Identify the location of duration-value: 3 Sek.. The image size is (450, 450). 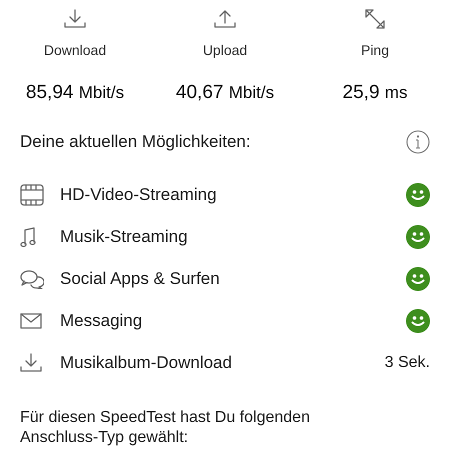
(407, 363).